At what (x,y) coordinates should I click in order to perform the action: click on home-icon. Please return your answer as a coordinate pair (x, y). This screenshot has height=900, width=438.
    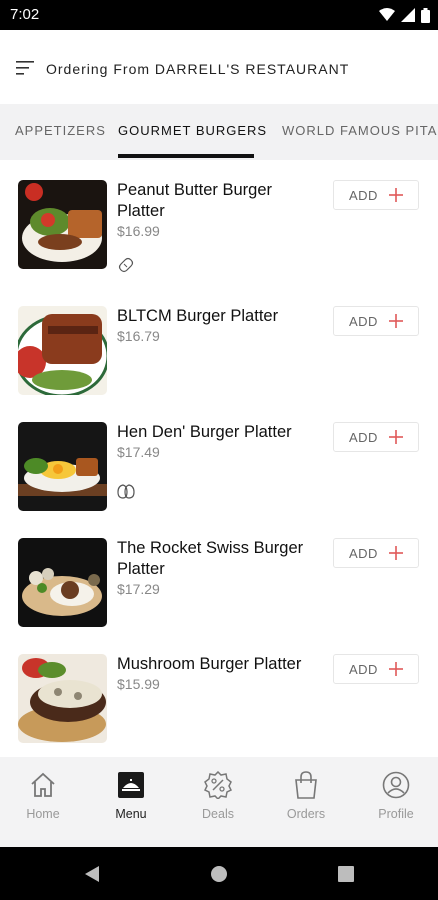
    Looking at the image, I should click on (43, 784).